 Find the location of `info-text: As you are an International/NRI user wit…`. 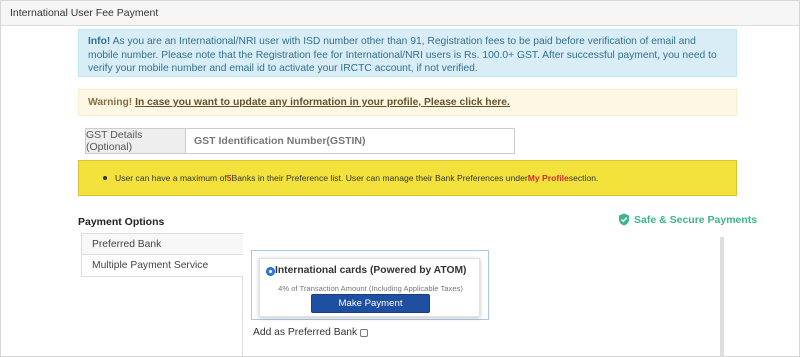

info-text: As you are an International/NRI user wit… is located at coordinates (402, 55).